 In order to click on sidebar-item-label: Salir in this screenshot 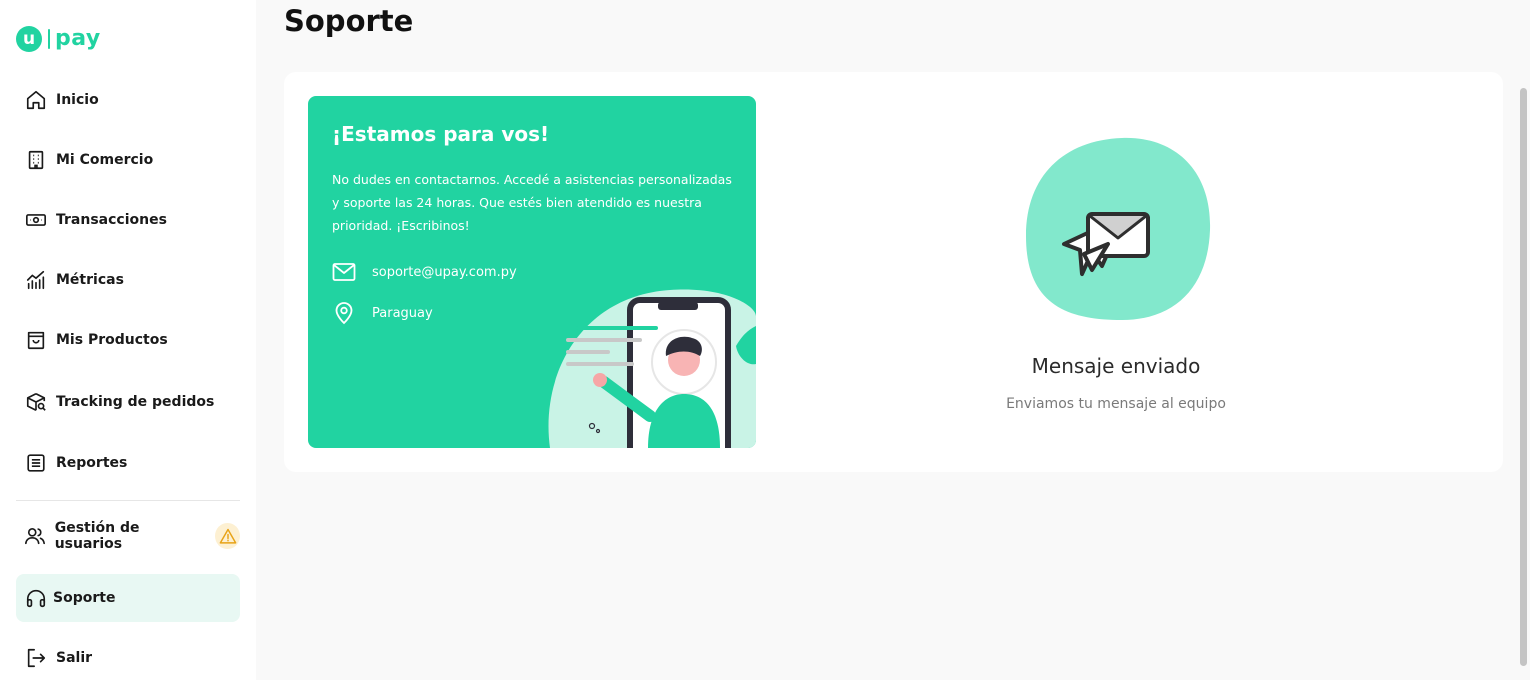, I will do `click(74, 658)`.